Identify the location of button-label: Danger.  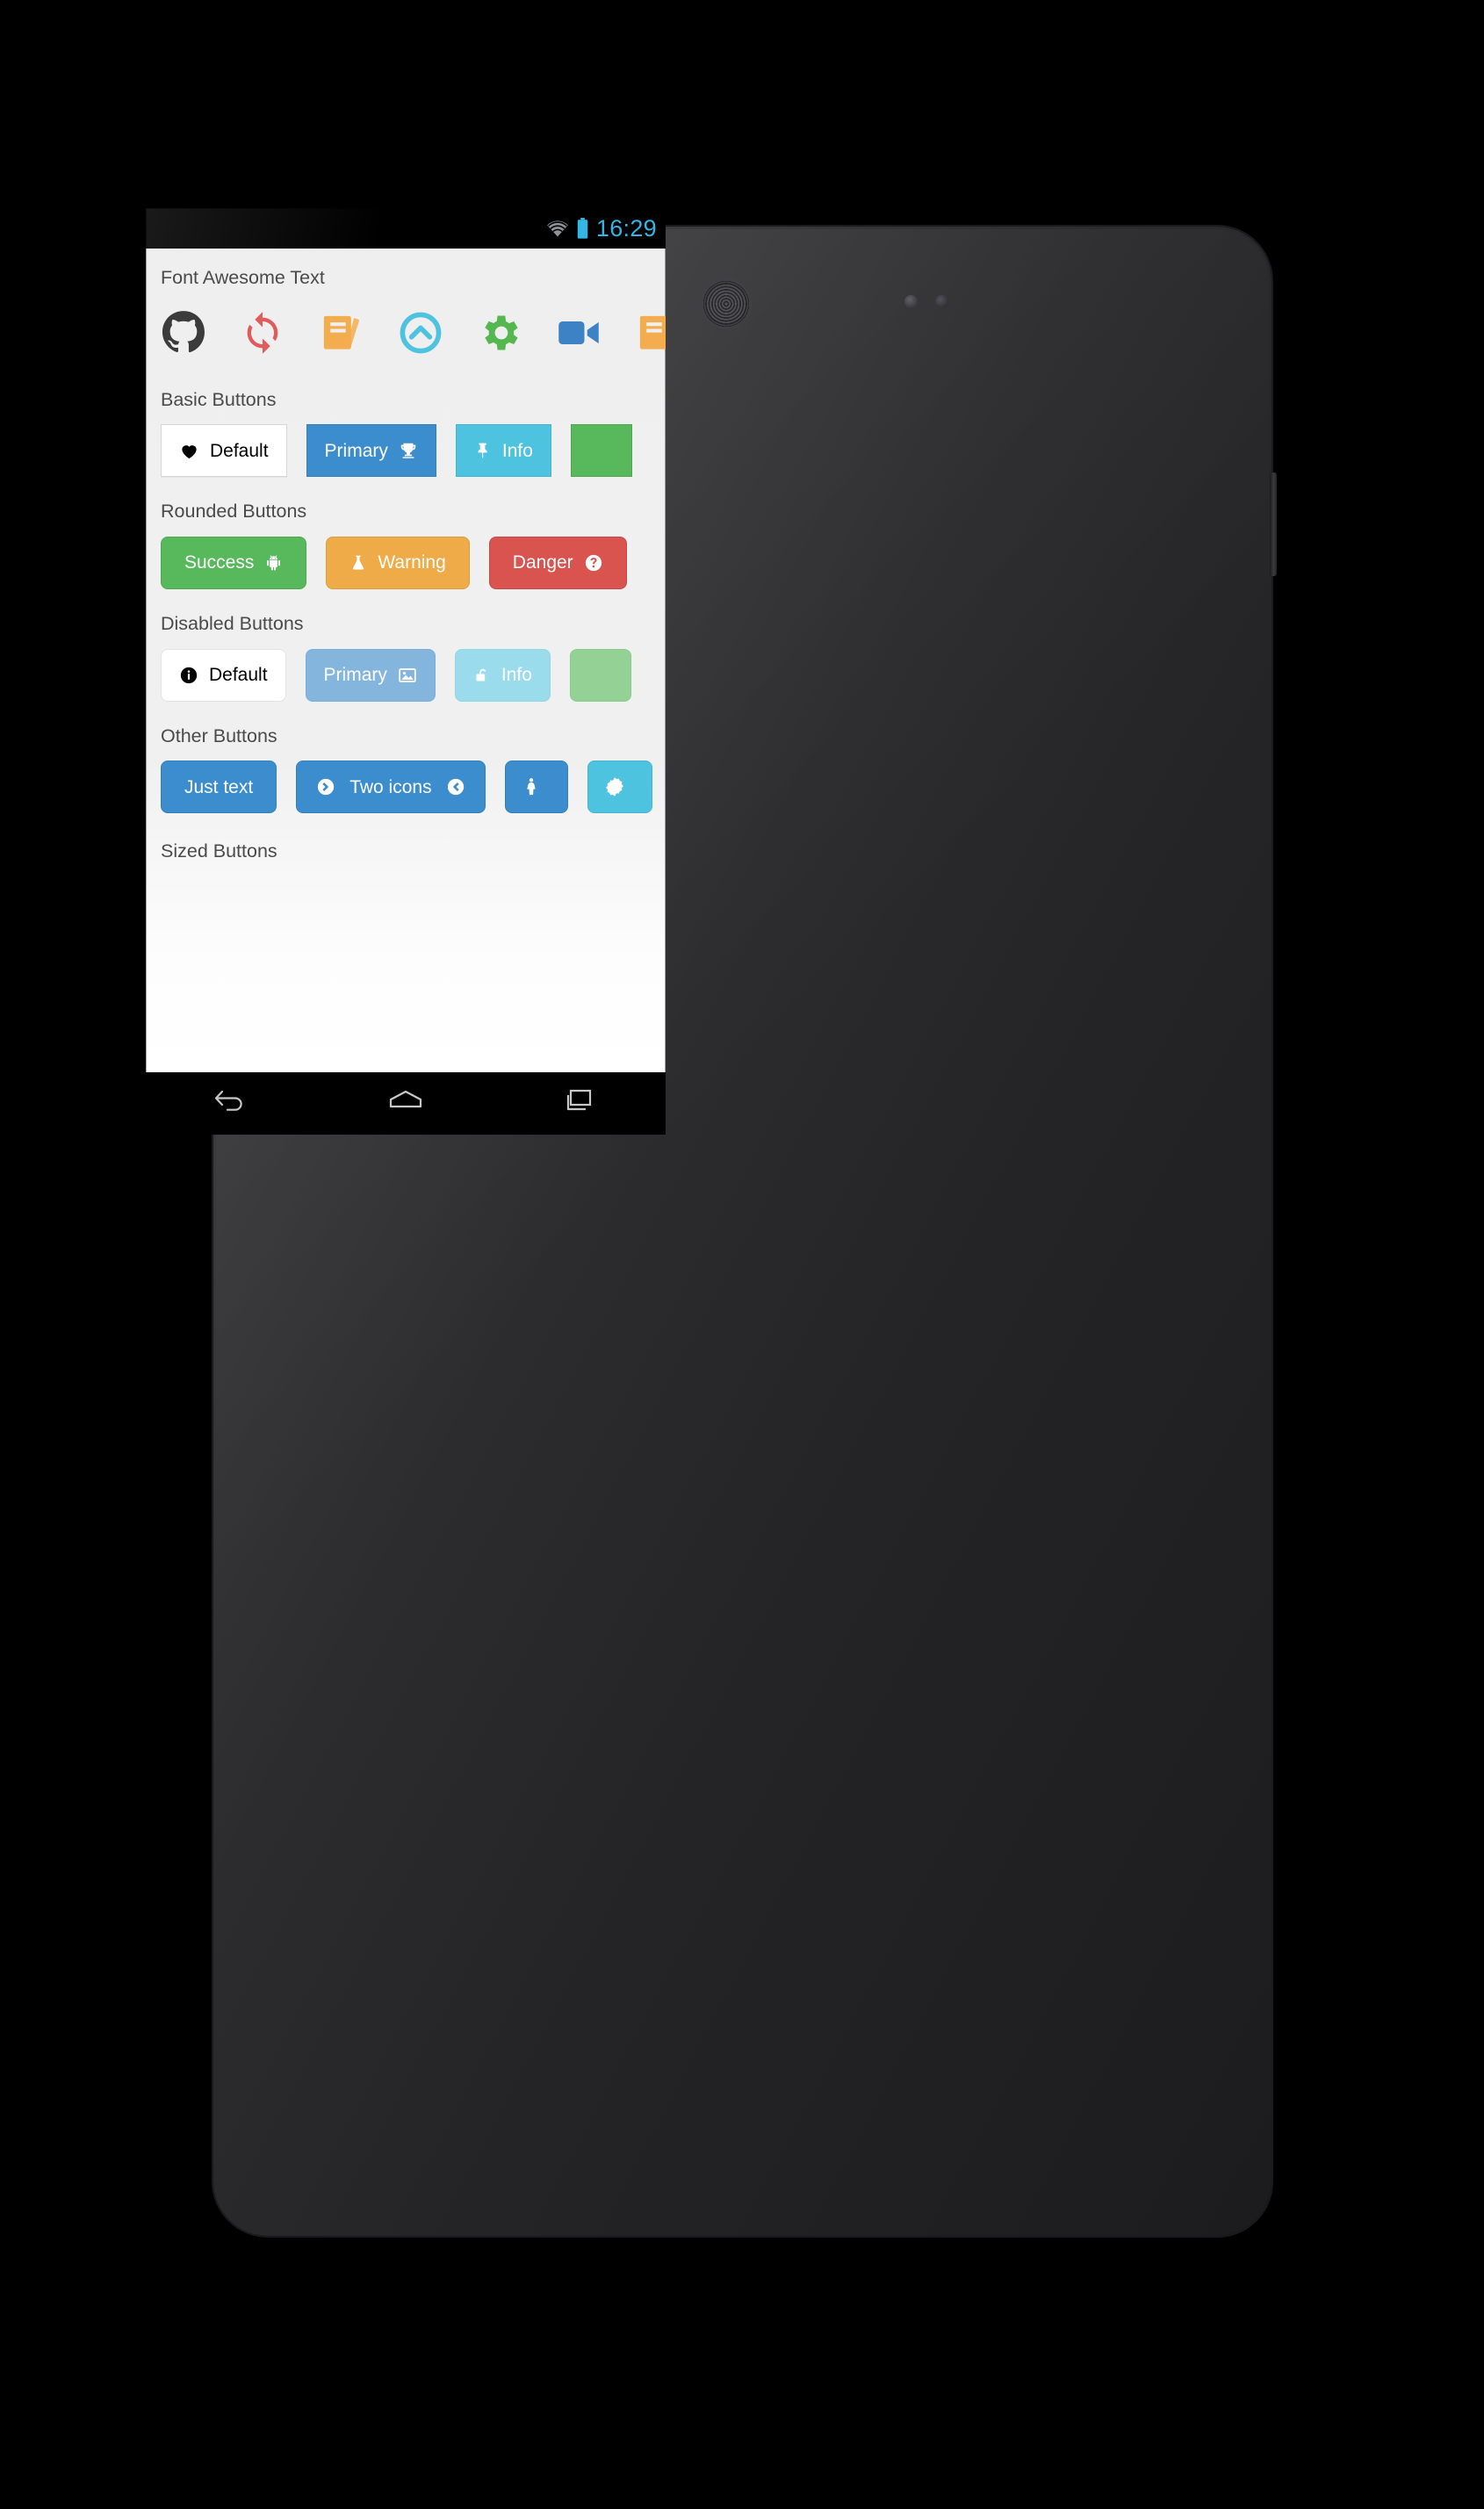
(542, 562).